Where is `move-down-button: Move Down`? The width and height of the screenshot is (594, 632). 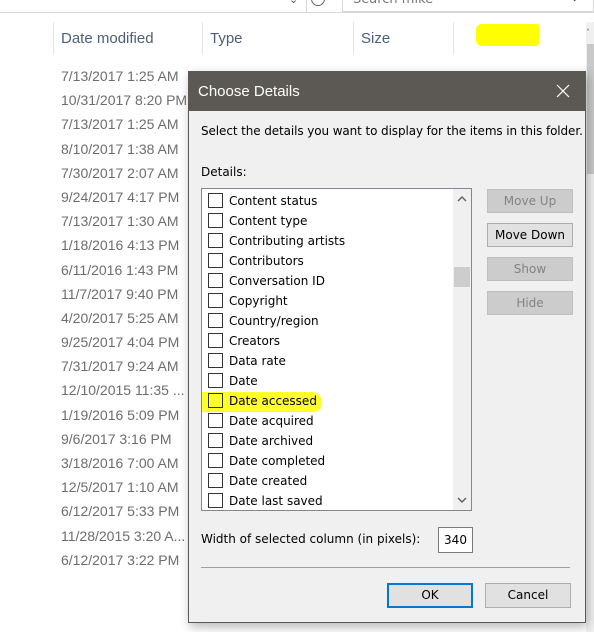
move-down-button: Move Down is located at coordinates (530, 235).